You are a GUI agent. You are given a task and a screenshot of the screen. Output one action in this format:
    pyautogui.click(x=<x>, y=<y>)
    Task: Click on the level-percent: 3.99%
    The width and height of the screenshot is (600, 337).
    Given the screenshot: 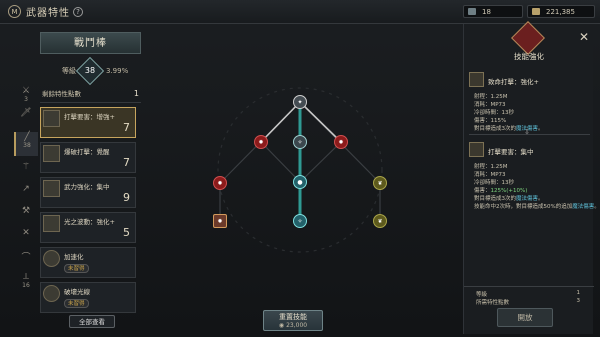 What is the action you would take?
    pyautogui.click(x=117, y=71)
    